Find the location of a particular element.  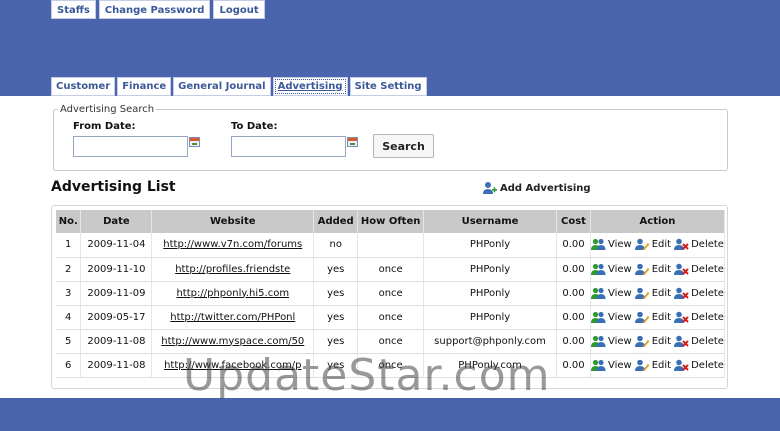

change-password-button: Change Password is located at coordinates (154, 9).